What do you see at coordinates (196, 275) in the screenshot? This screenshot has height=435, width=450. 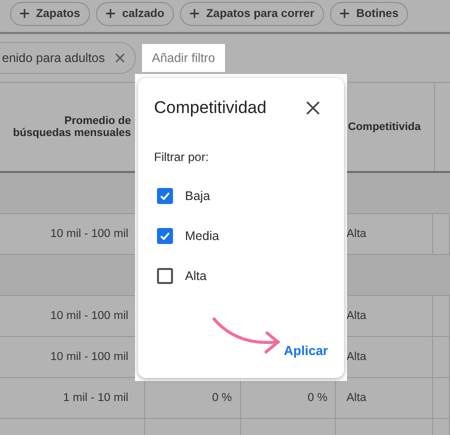 I see `option-label: Alta` at bounding box center [196, 275].